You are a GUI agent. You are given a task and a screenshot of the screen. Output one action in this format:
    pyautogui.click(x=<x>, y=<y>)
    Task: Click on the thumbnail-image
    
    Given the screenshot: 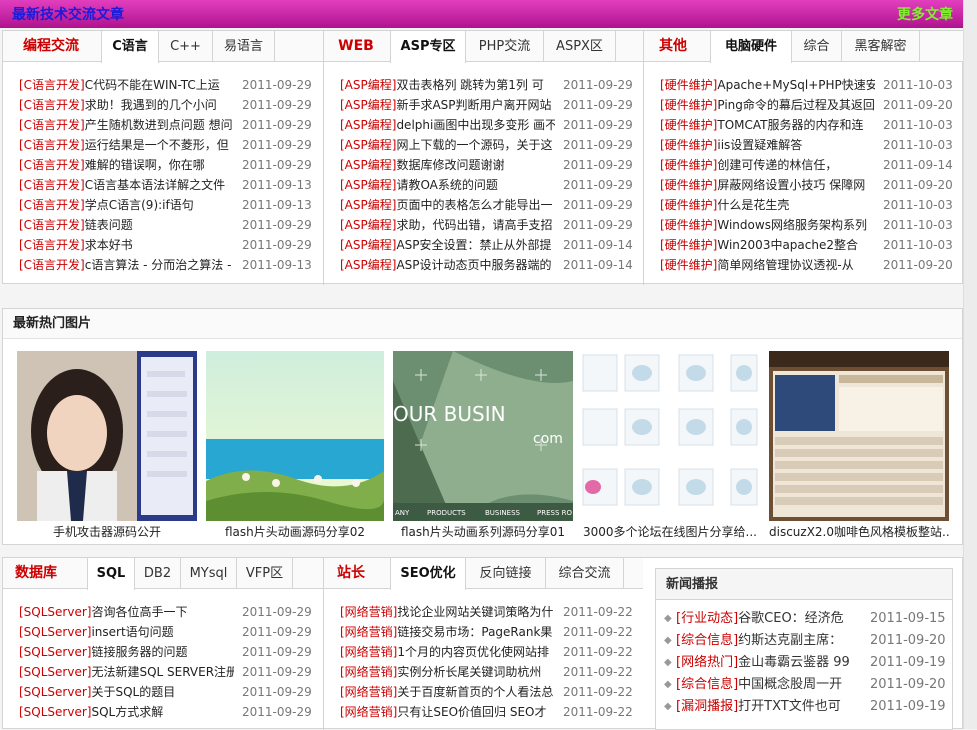 What is the action you would take?
    pyautogui.click(x=859, y=436)
    